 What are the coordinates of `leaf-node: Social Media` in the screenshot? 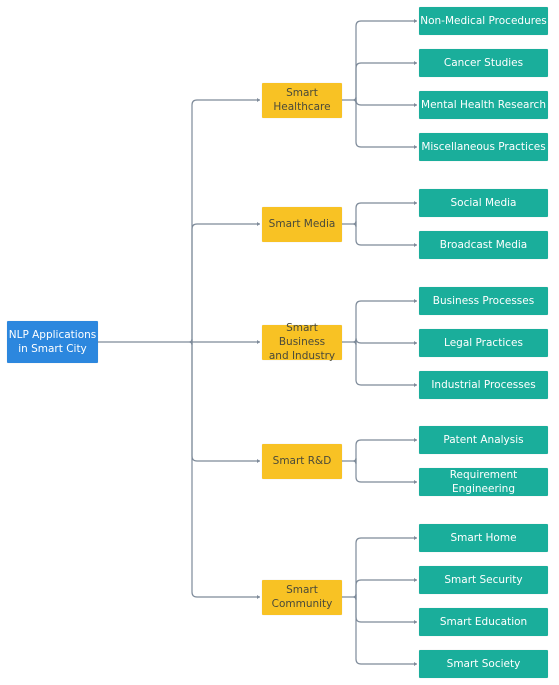 It's located at (483, 203).